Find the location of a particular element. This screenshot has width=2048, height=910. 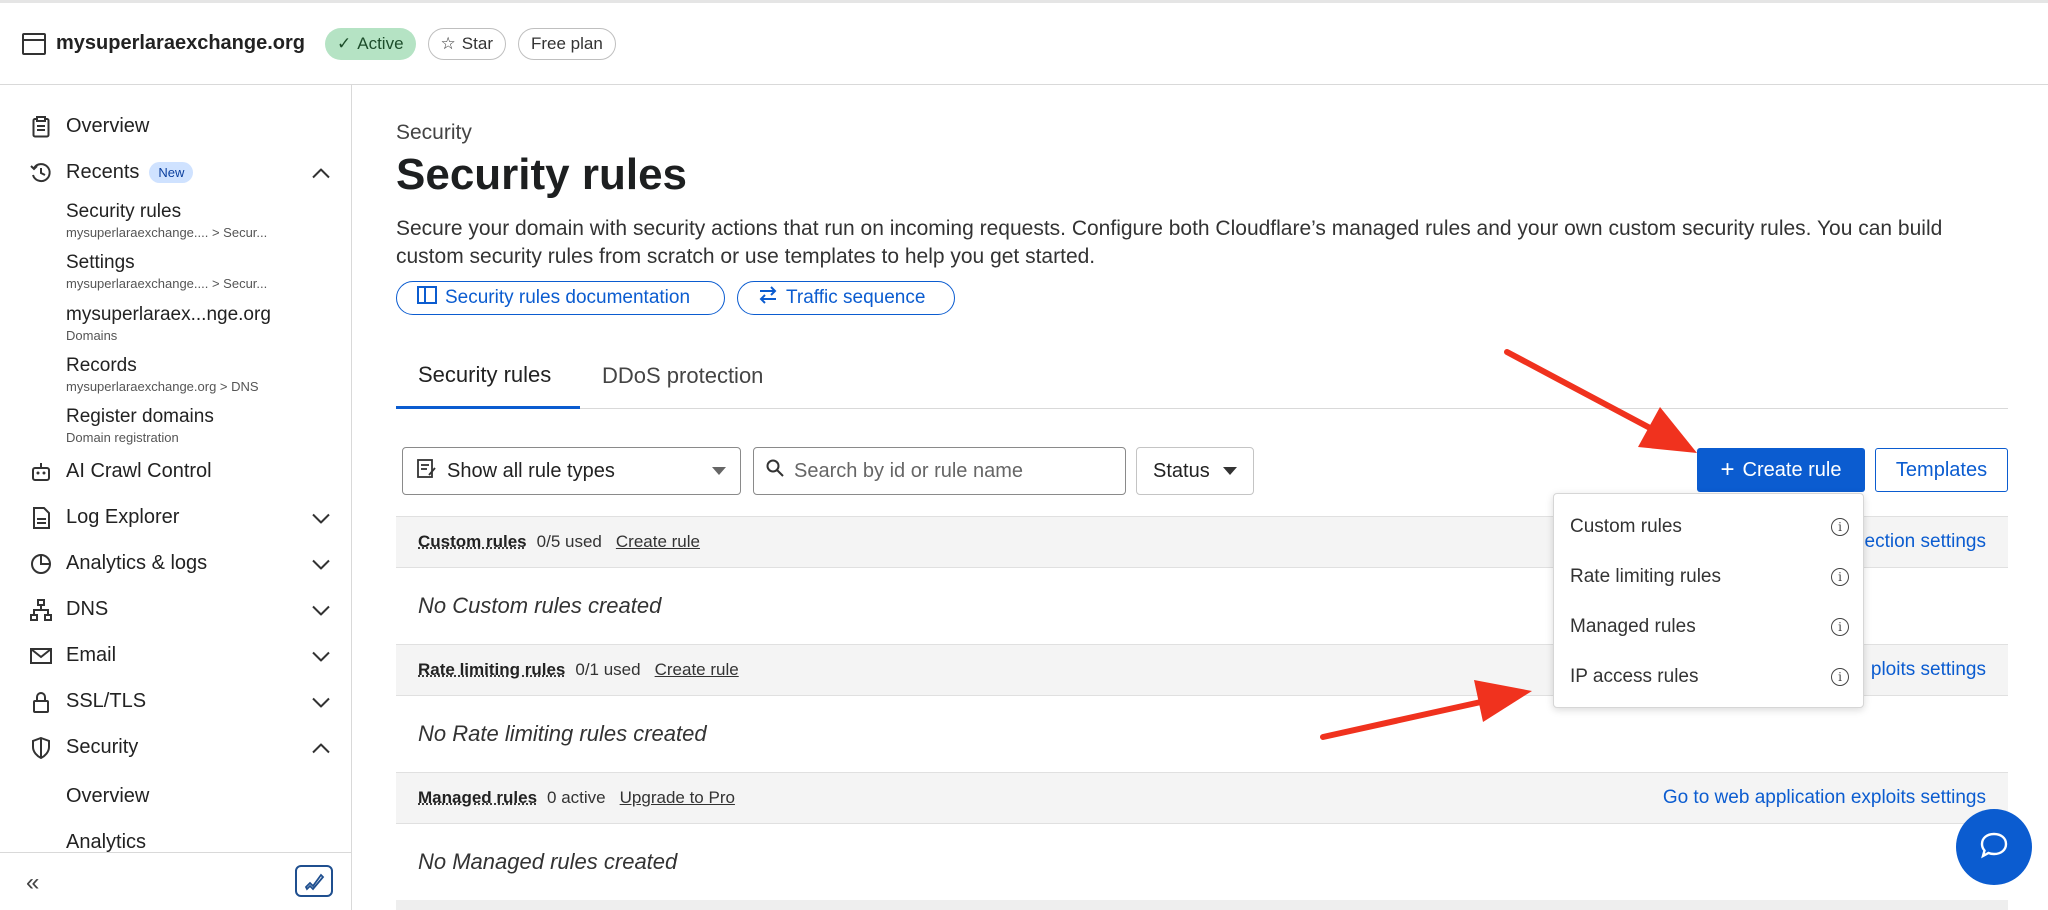

plan-badge: Free plan is located at coordinates (566, 43).